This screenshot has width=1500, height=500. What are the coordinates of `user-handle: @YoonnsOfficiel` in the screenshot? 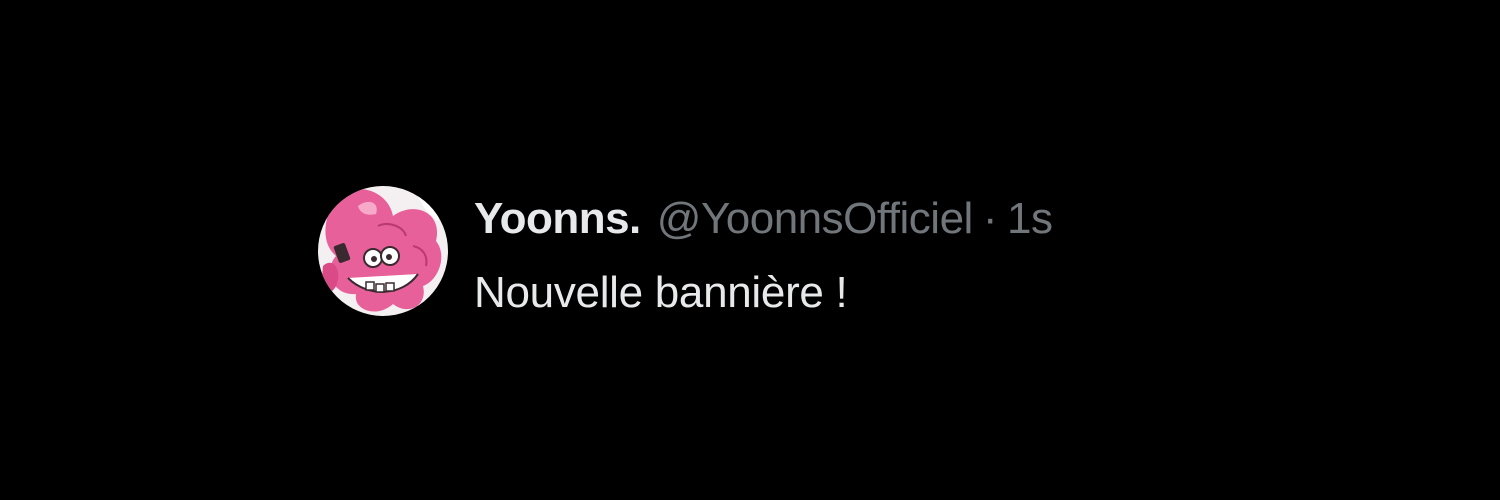 It's located at (815, 219).